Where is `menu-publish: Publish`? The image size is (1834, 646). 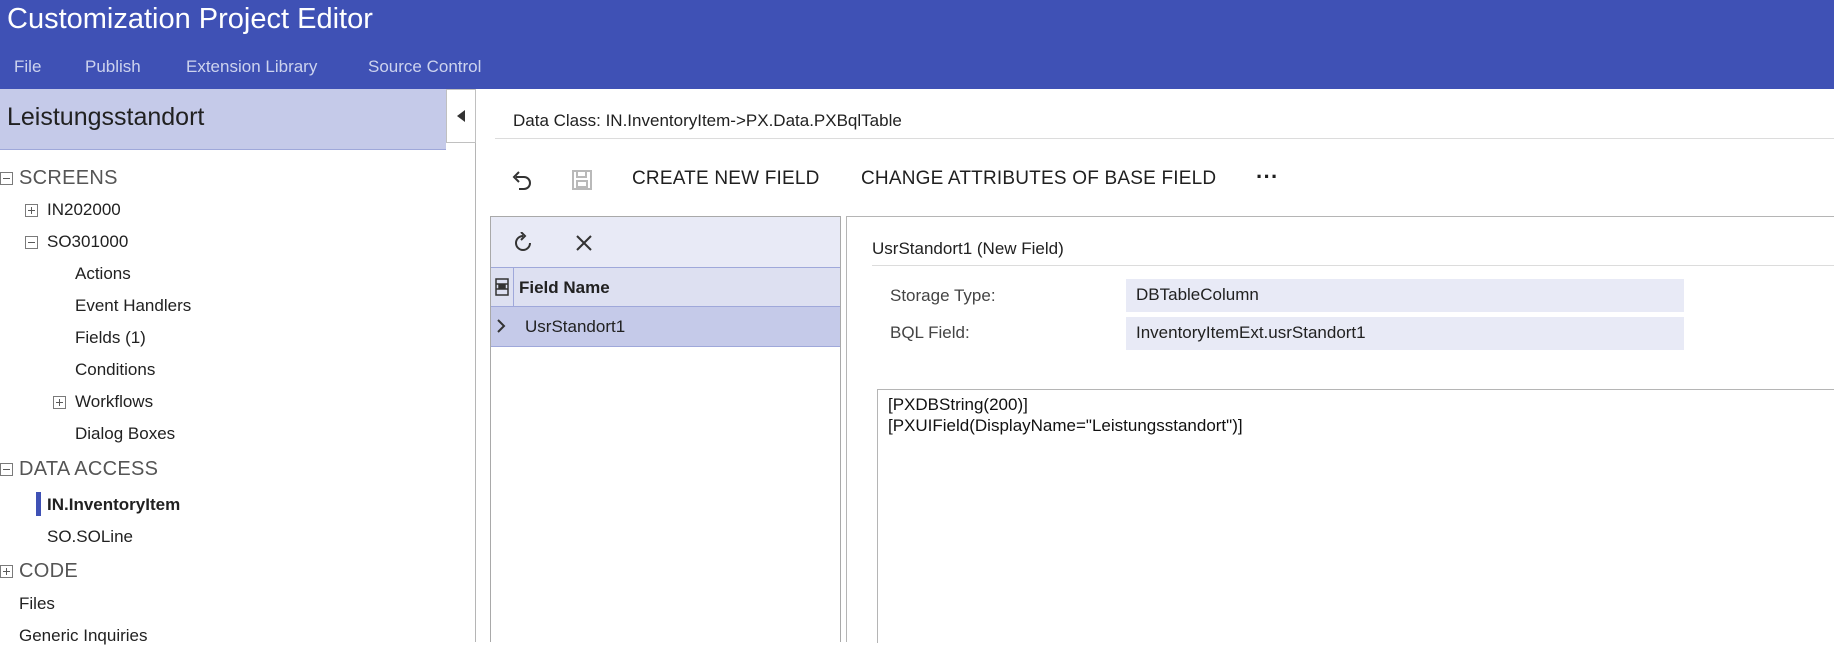
menu-publish: Publish is located at coordinates (113, 67).